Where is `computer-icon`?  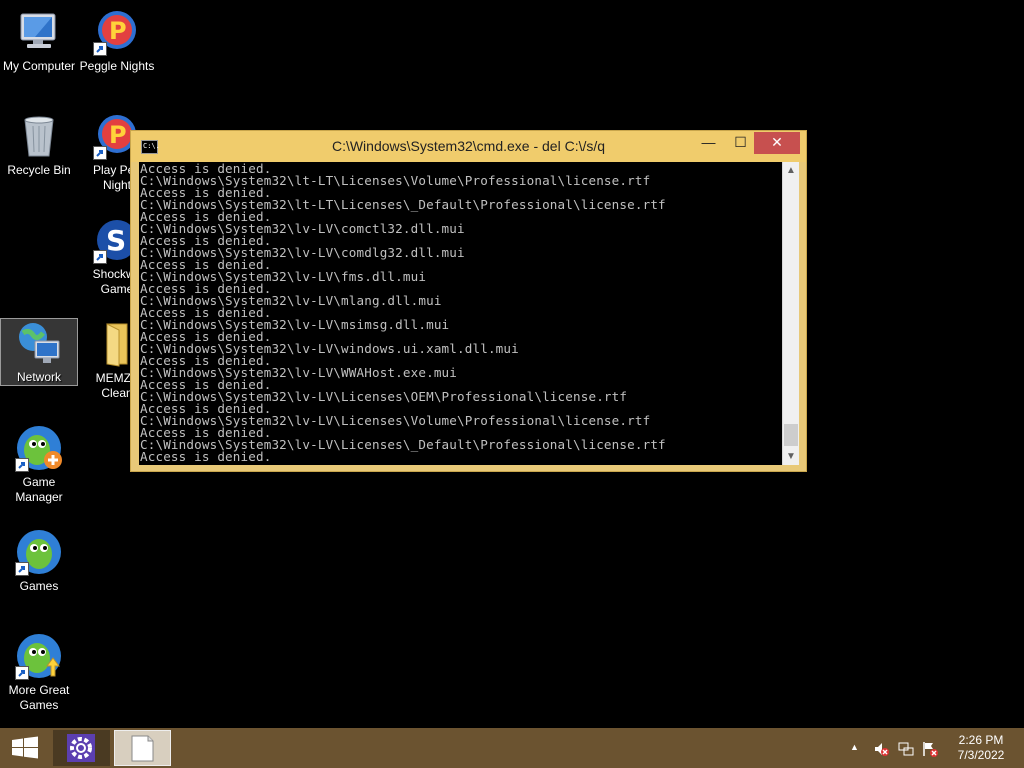
computer-icon is located at coordinates (39, 32).